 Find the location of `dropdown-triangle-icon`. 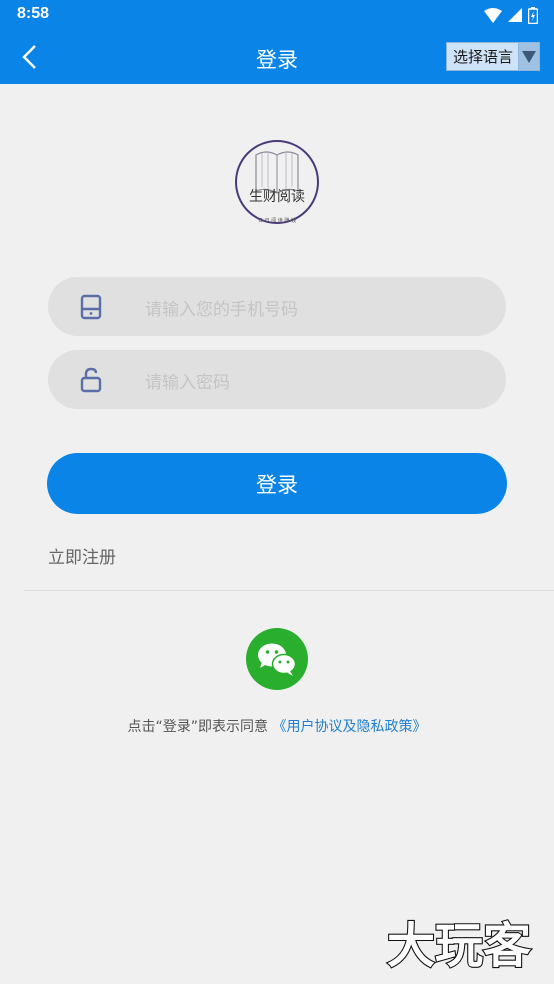

dropdown-triangle-icon is located at coordinates (528, 56).